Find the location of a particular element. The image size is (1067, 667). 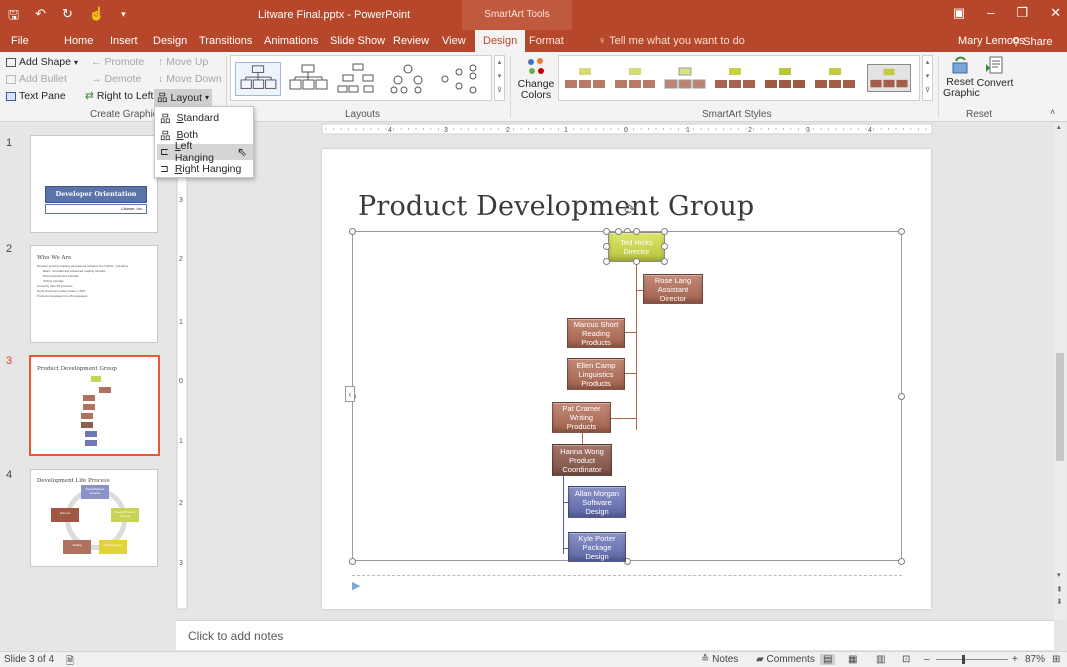

touch-mode-icon: ☝ is located at coordinates (97, 17).